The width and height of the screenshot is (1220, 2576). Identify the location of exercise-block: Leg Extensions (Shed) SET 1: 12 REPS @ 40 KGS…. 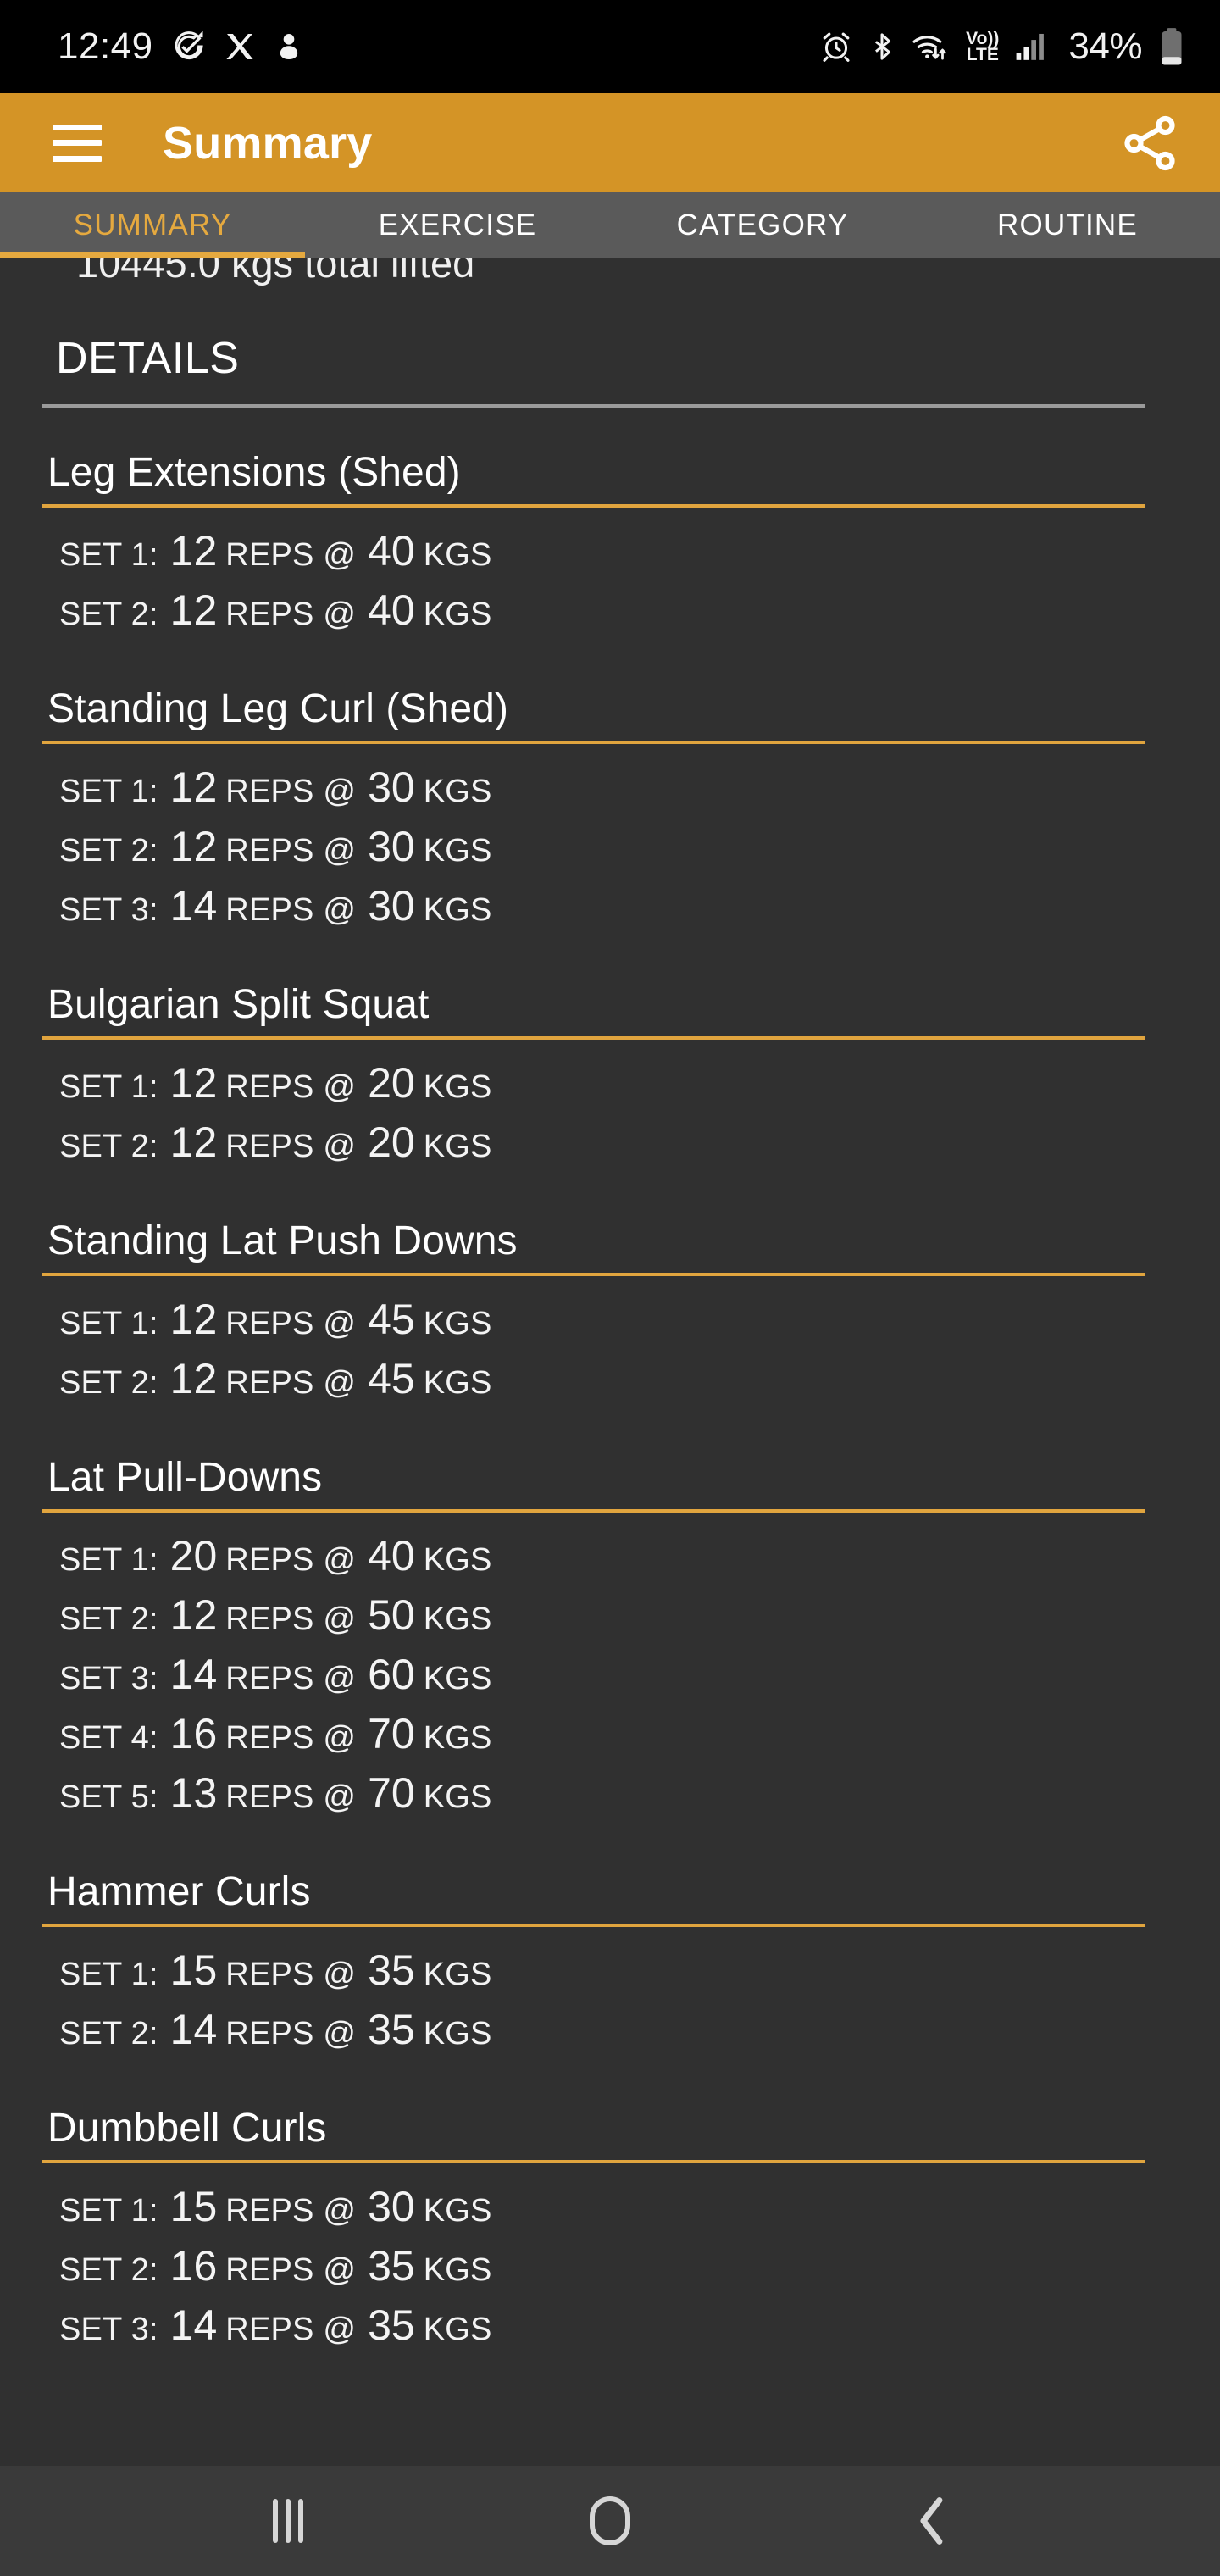
(610, 547).